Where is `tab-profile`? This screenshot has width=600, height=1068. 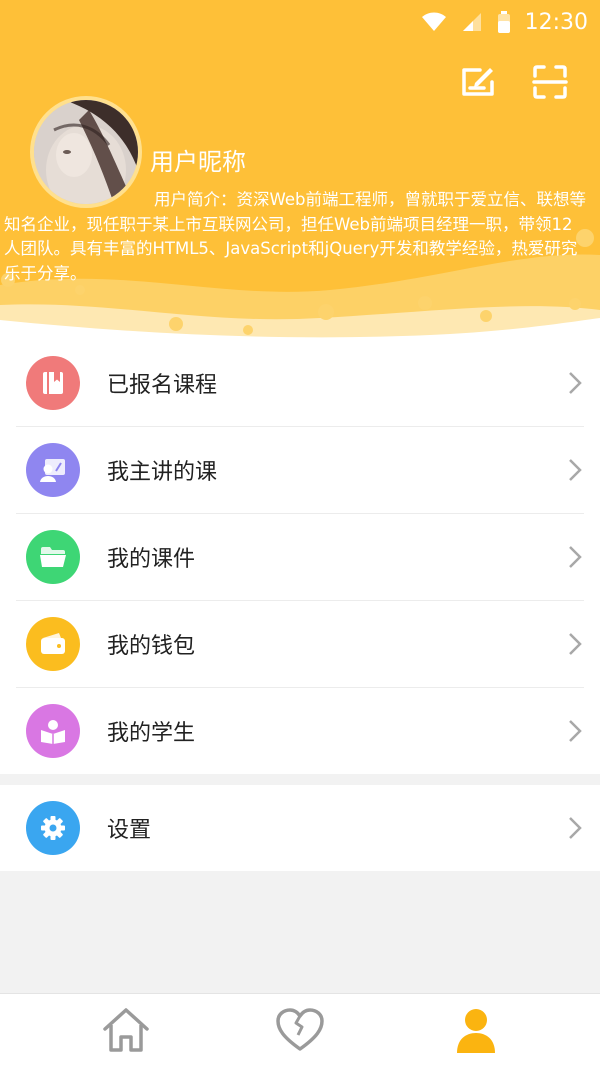
tab-profile is located at coordinates (476, 1030).